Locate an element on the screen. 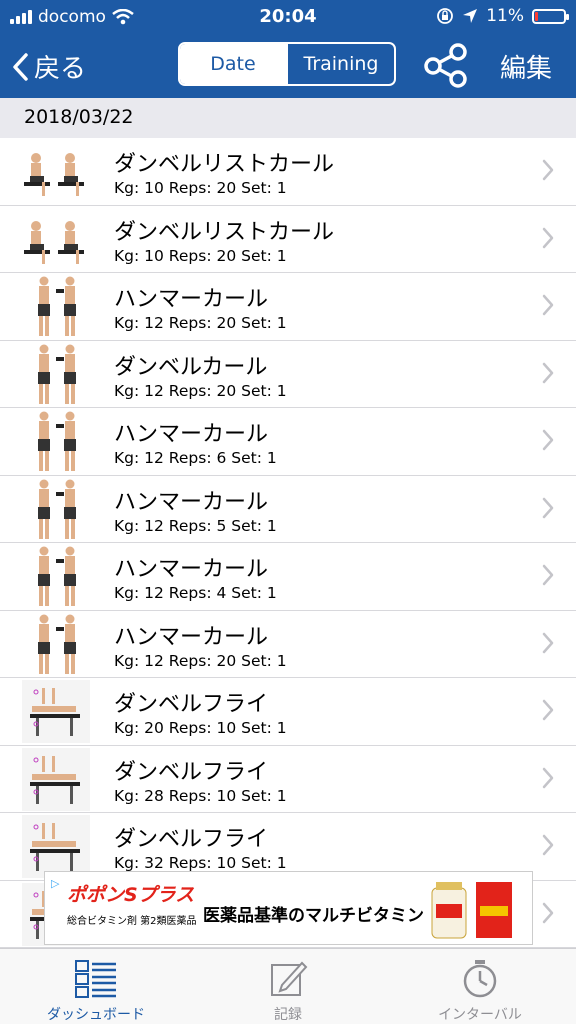  exercise-detail: Kg: 28 Reps: 10 Set: 1 is located at coordinates (200, 795).